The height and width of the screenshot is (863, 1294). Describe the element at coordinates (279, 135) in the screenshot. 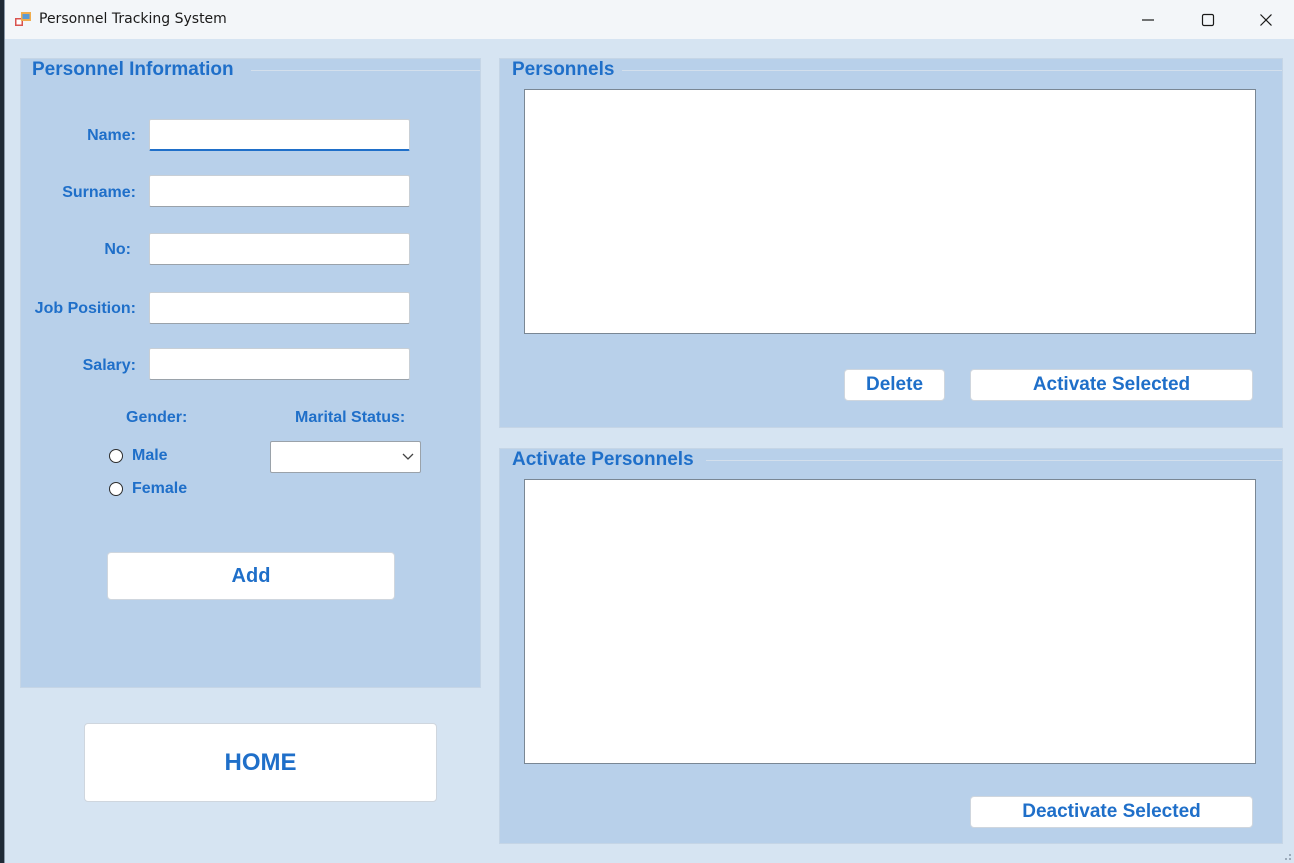

I see `name-input` at that location.